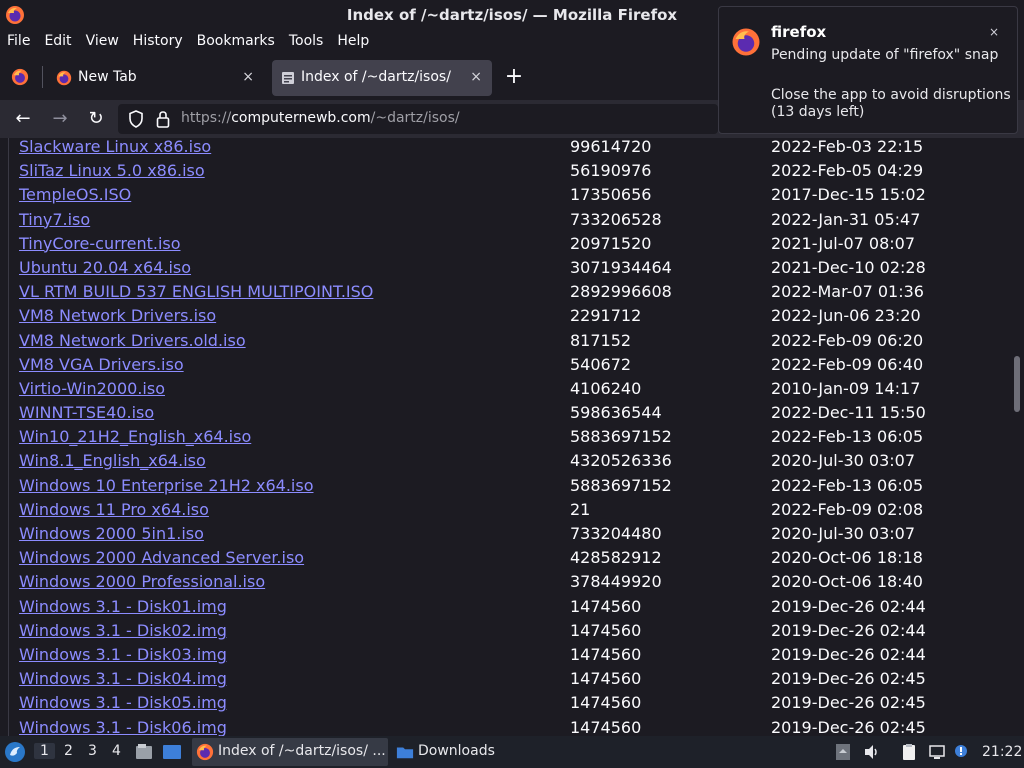 The height and width of the screenshot is (768, 1024). Describe the element at coordinates (123, 678) in the screenshot. I see `file-link: Windows 3.1 - Disk04.img` at that location.